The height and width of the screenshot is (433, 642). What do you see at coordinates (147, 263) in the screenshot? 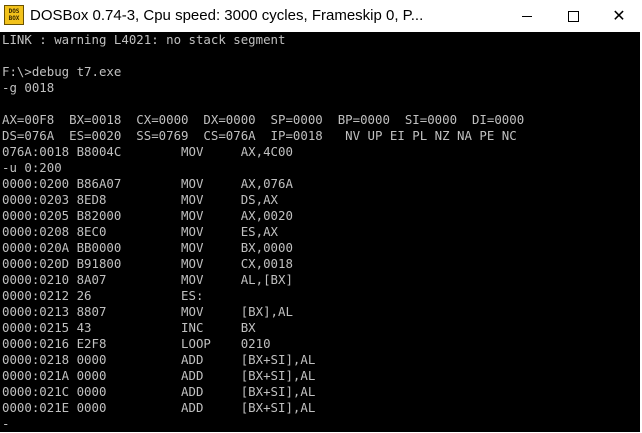
I see `console-line: 0000:020D B91800 MOV CX,0018` at bounding box center [147, 263].